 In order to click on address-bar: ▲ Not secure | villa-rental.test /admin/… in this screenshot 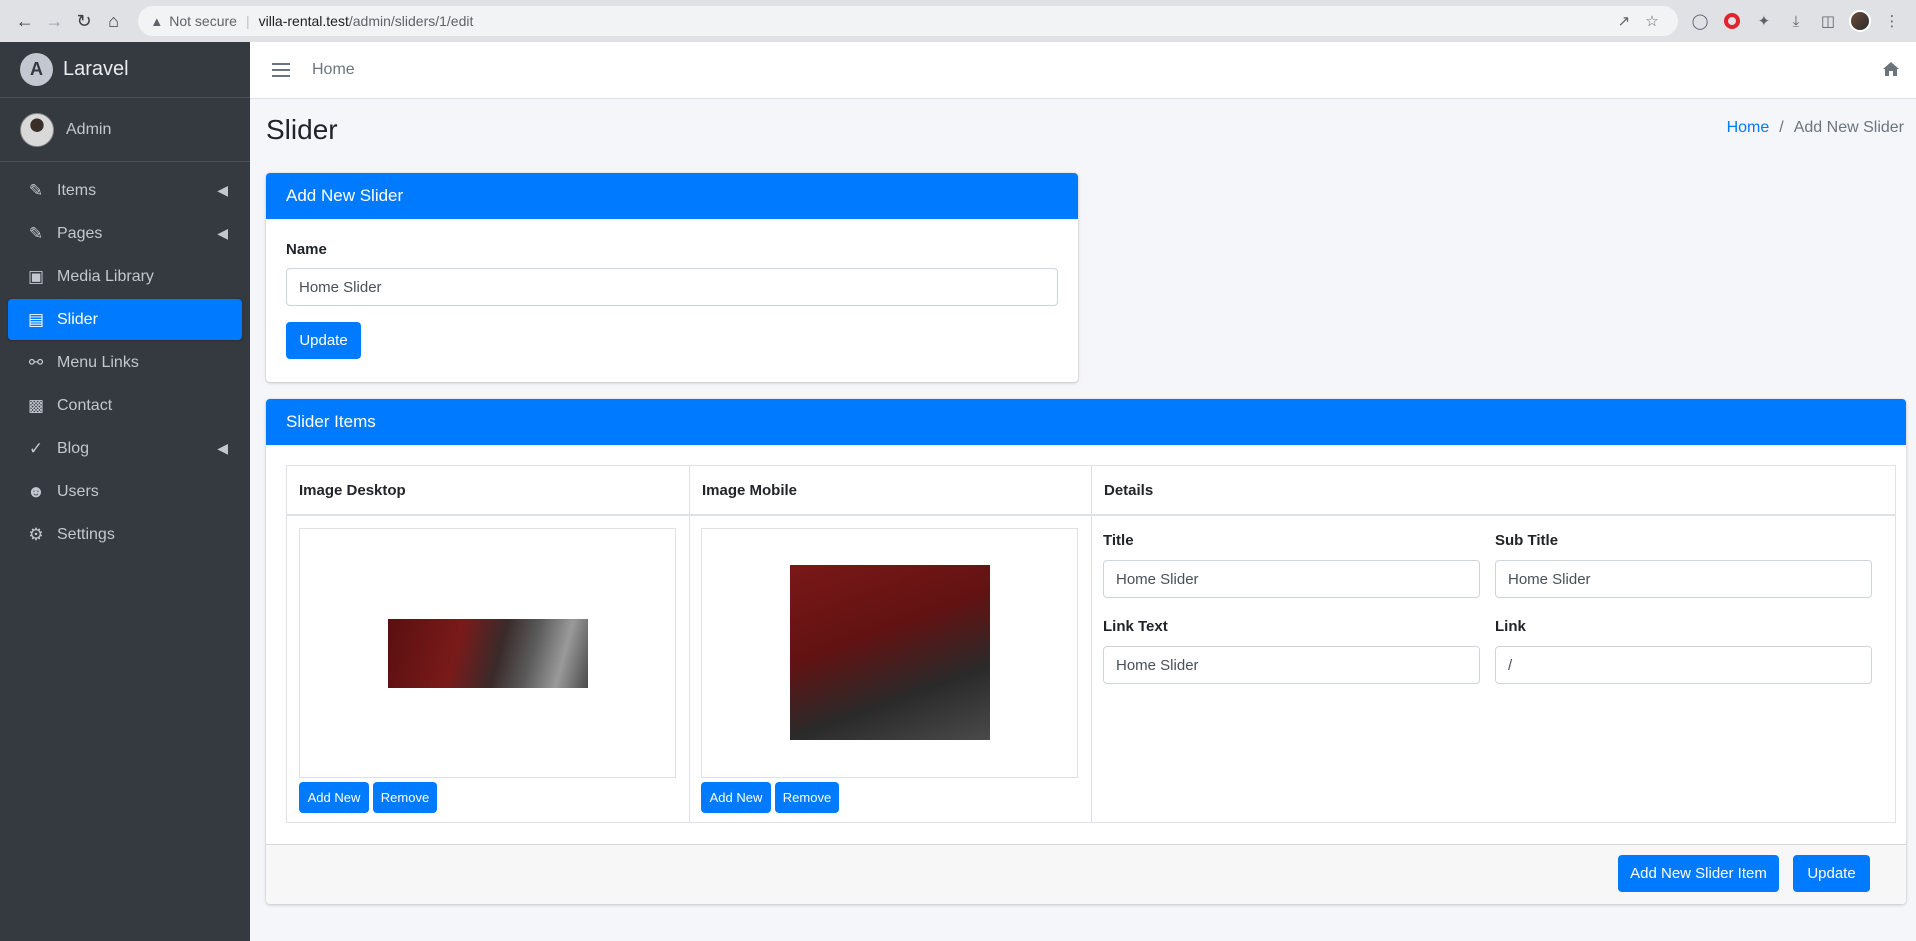, I will do `click(908, 21)`.